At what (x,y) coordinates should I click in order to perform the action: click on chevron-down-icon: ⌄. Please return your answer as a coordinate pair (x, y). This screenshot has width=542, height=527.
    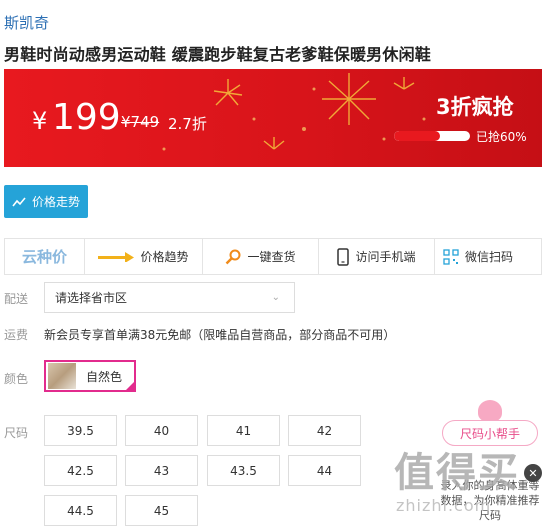
    Looking at the image, I should click on (275, 297).